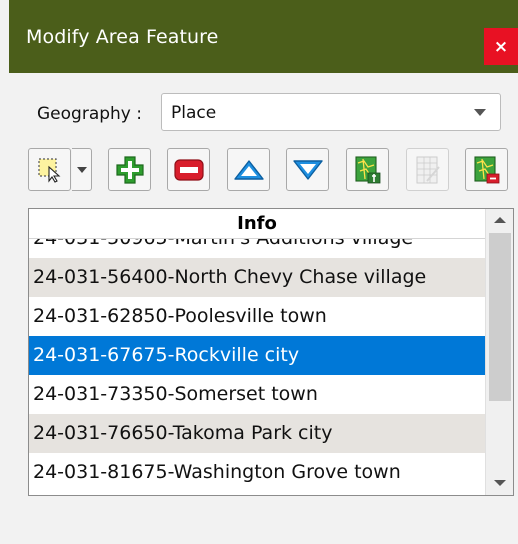 The image size is (518, 544). I want to click on move-down-button, so click(307, 169).